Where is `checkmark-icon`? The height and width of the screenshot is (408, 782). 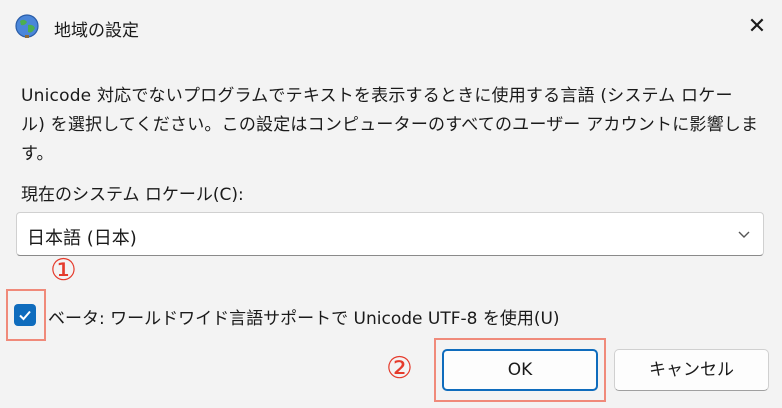 checkmark-icon is located at coordinates (25, 315).